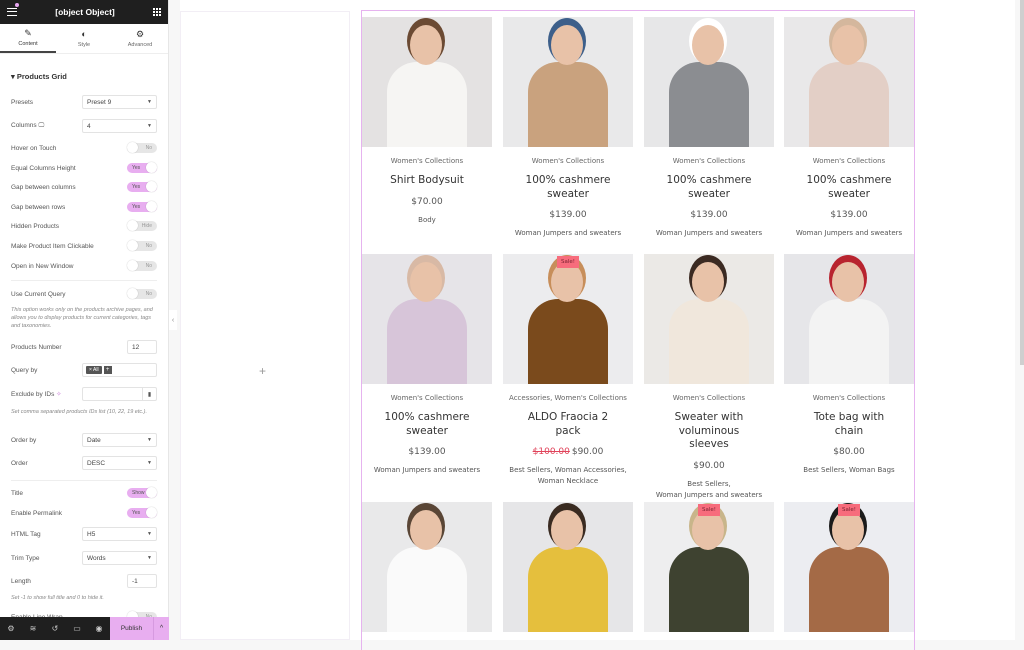  What do you see at coordinates (568, 424) in the screenshot?
I see `product-title: ALDO Fraocia 2 pack` at bounding box center [568, 424].